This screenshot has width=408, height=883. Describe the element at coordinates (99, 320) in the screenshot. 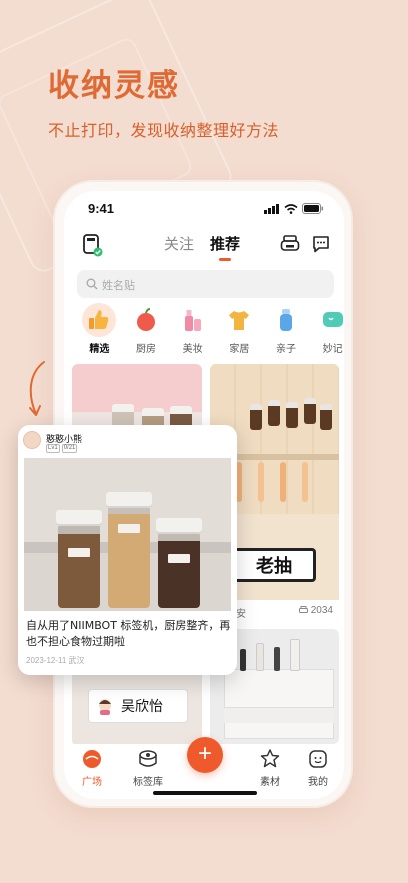

I see `thumbs-up-icon` at that location.